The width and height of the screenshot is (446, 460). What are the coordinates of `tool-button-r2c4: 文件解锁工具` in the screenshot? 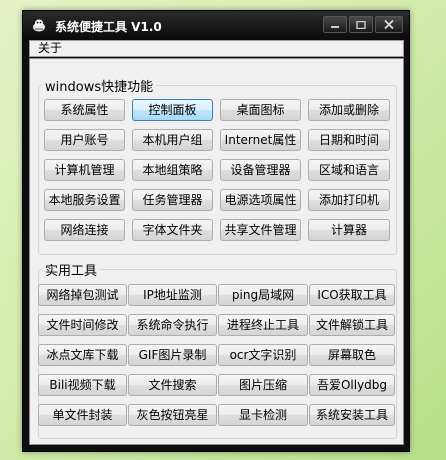 It's located at (352, 325).